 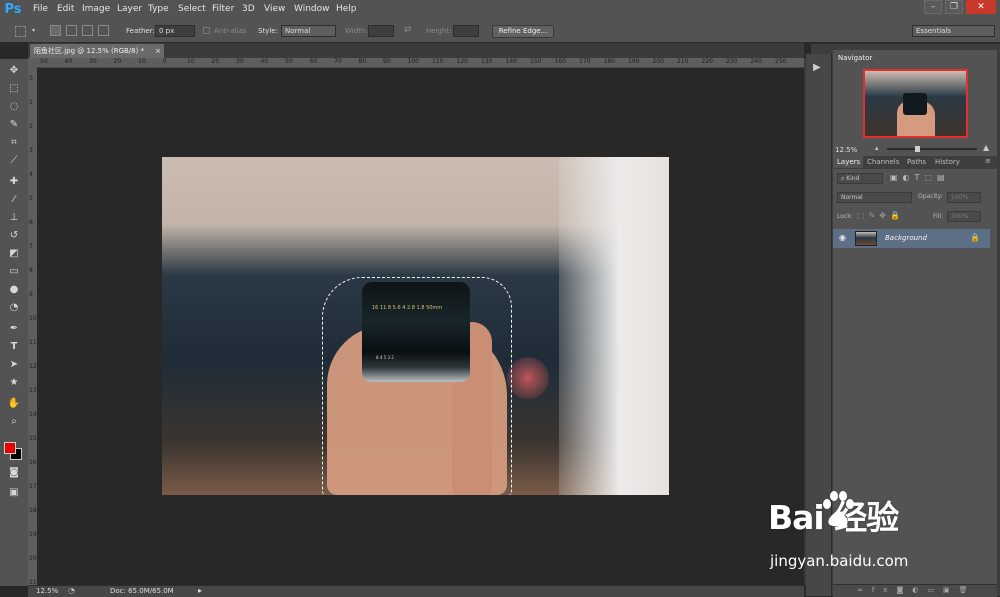 What do you see at coordinates (707, 61) in the screenshot?
I see `ruler-top-tick: 220` at bounding box center [707, 61].